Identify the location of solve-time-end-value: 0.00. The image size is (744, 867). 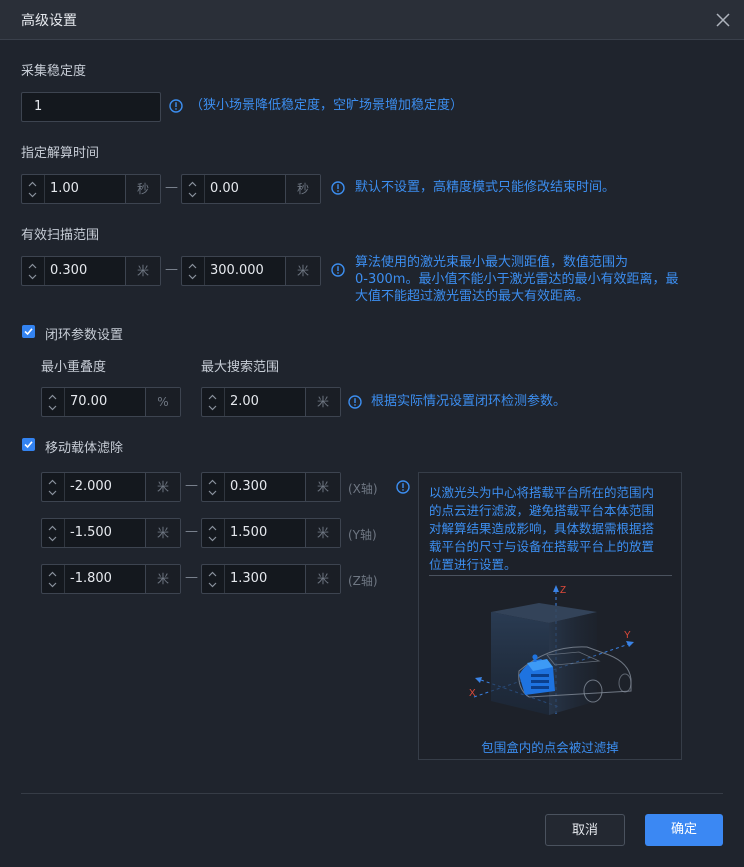
(224, 188).